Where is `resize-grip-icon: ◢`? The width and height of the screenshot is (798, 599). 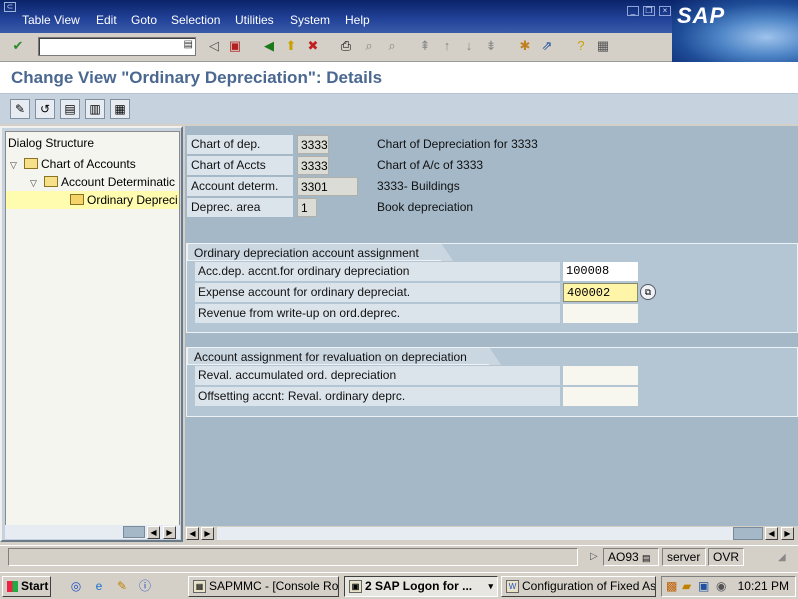 resize-grip-icon: ◢ is located at coordinates (782, 557).